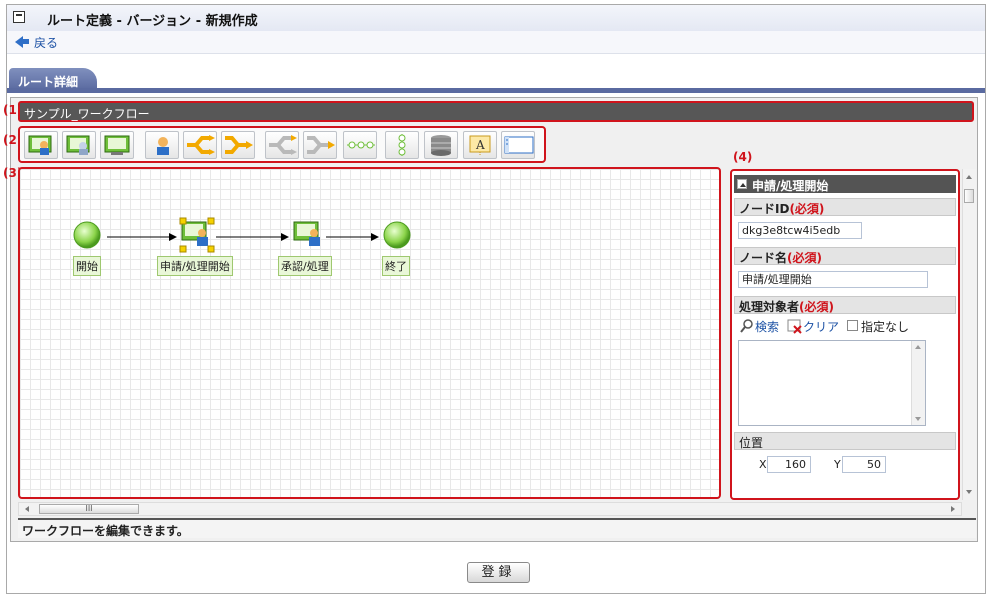 The width and height of the screenshot is (992, 598). I want to click on person-button, so click(162, 145).